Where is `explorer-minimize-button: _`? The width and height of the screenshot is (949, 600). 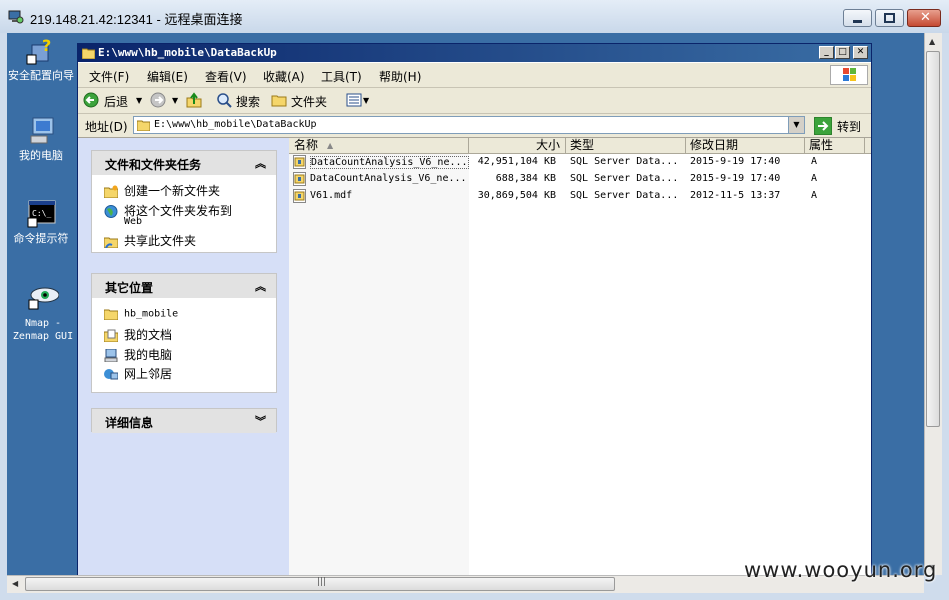
explorer-minimize-button: _ is located at coordinates (826, 52).